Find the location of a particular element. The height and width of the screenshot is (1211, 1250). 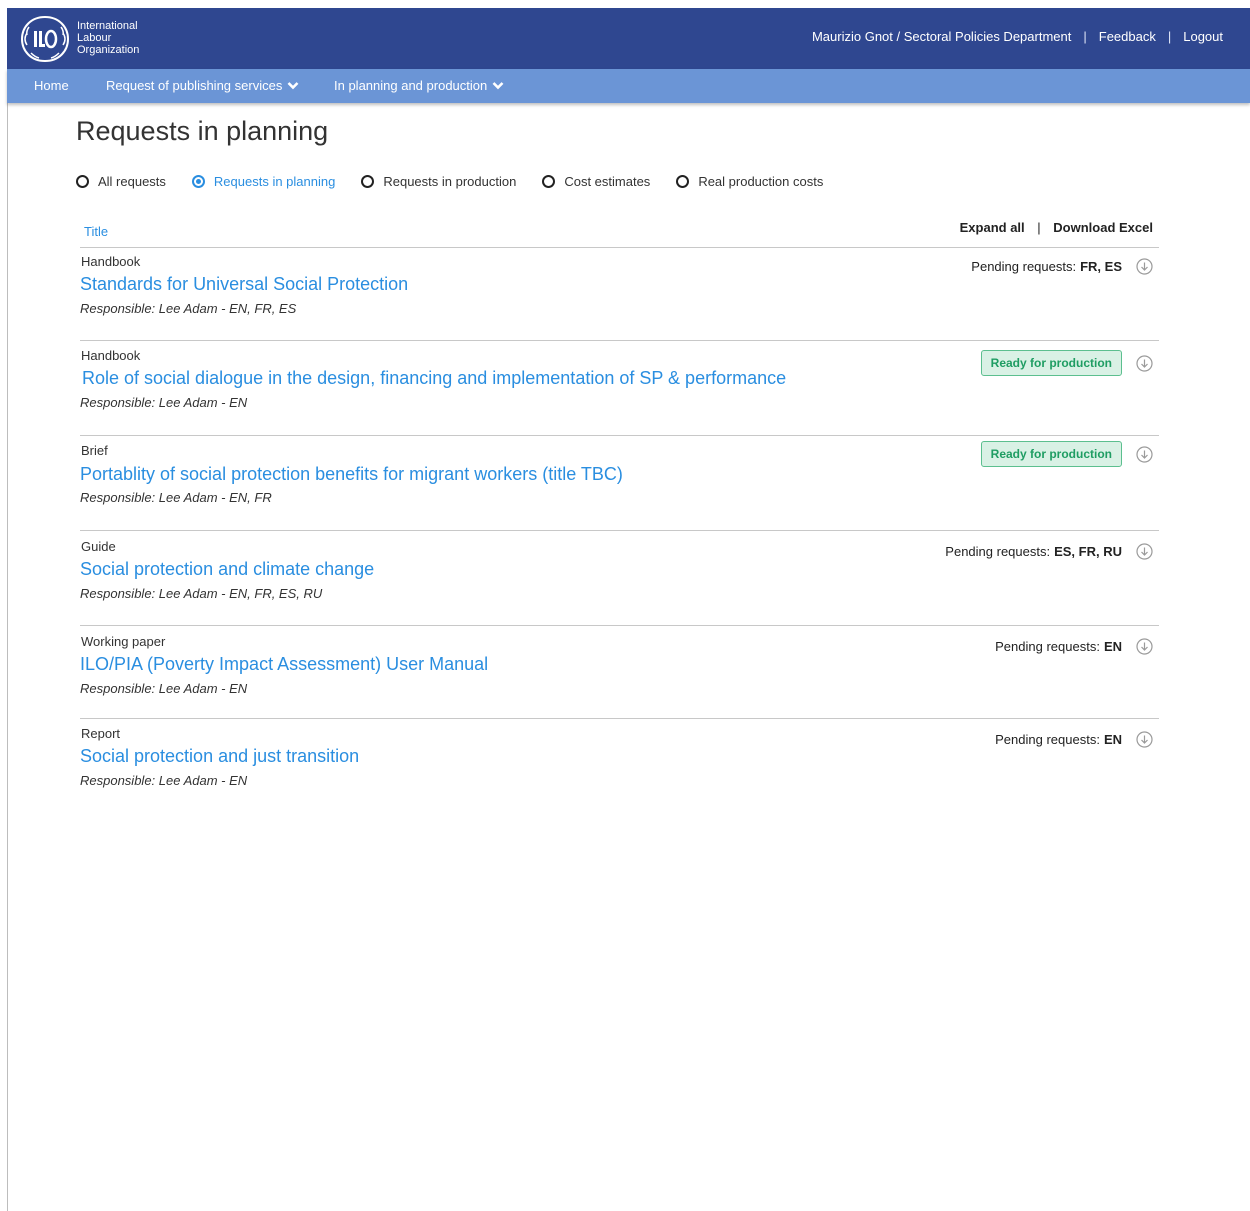

page-title: Requests in planning is located at coordinates (202, 131).